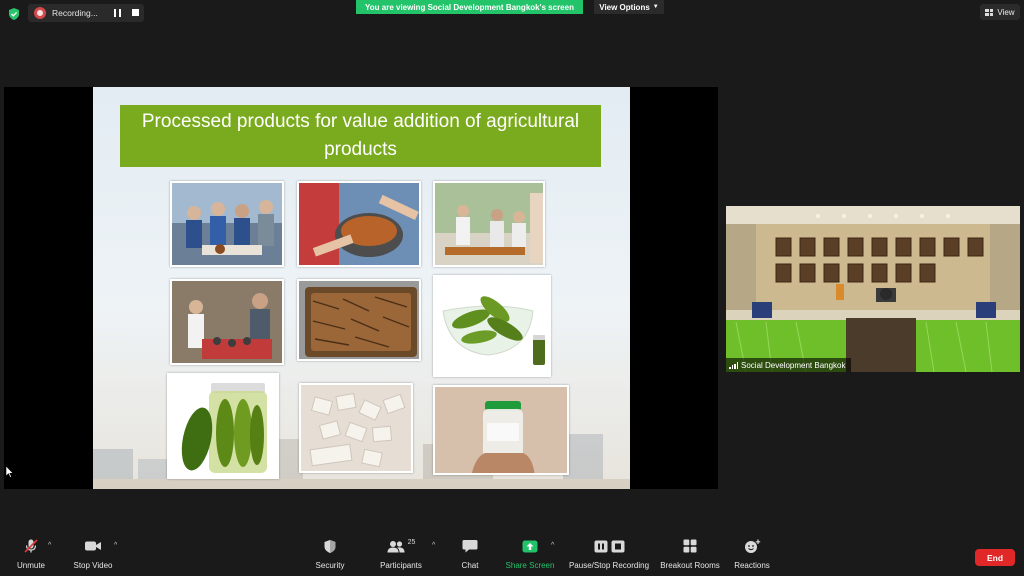 The height and width of the screenshot is (576, 1024). Describe the element at coordinates (433, 545) in the screenshot. I see `participants-caret-icon: ^` at that location.